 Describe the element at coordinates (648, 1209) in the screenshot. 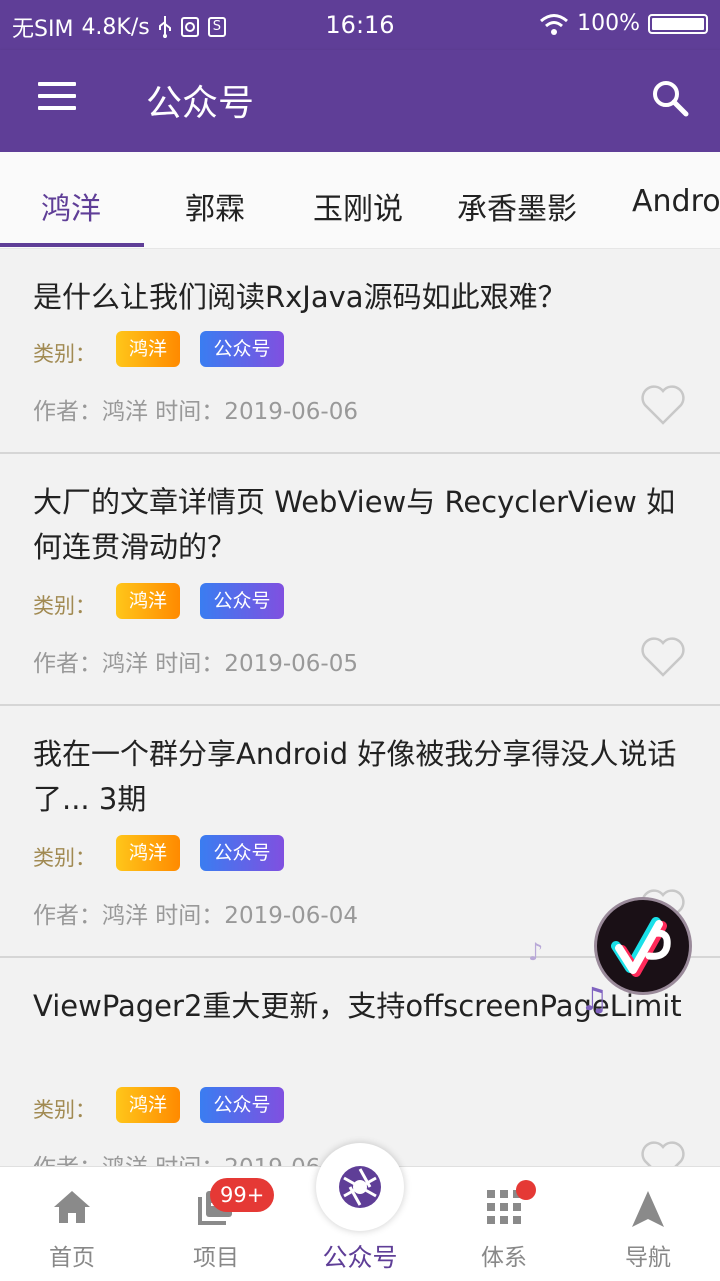

I see `navigation-arrow-icon` at that location.